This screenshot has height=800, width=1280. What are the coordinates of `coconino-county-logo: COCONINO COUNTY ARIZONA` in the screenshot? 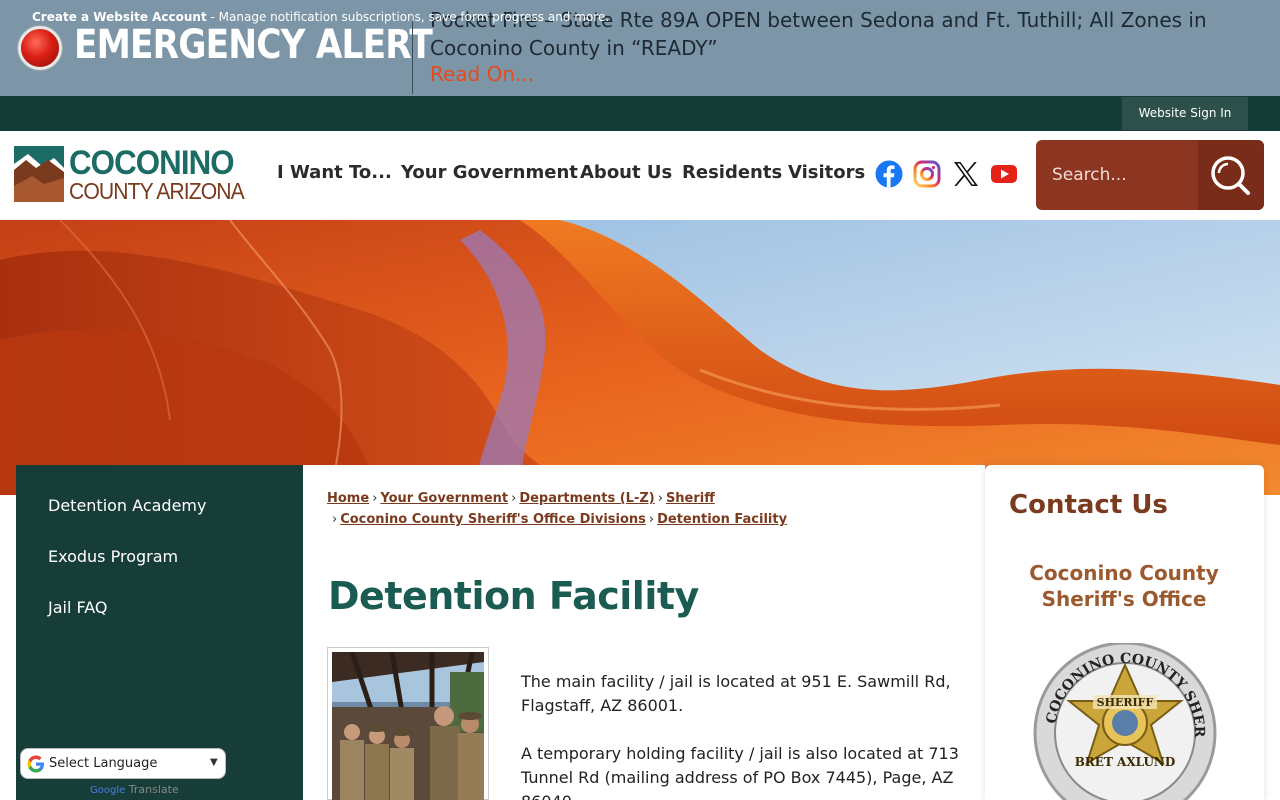 It's located at (137, 174).